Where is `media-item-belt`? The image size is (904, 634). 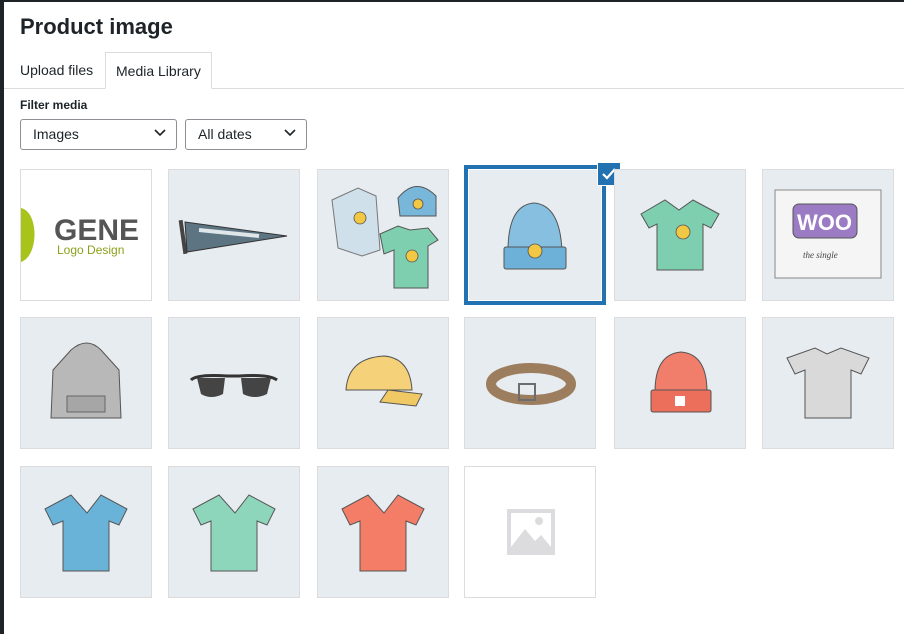
media-item-belt is located at coordinates (530, 383).